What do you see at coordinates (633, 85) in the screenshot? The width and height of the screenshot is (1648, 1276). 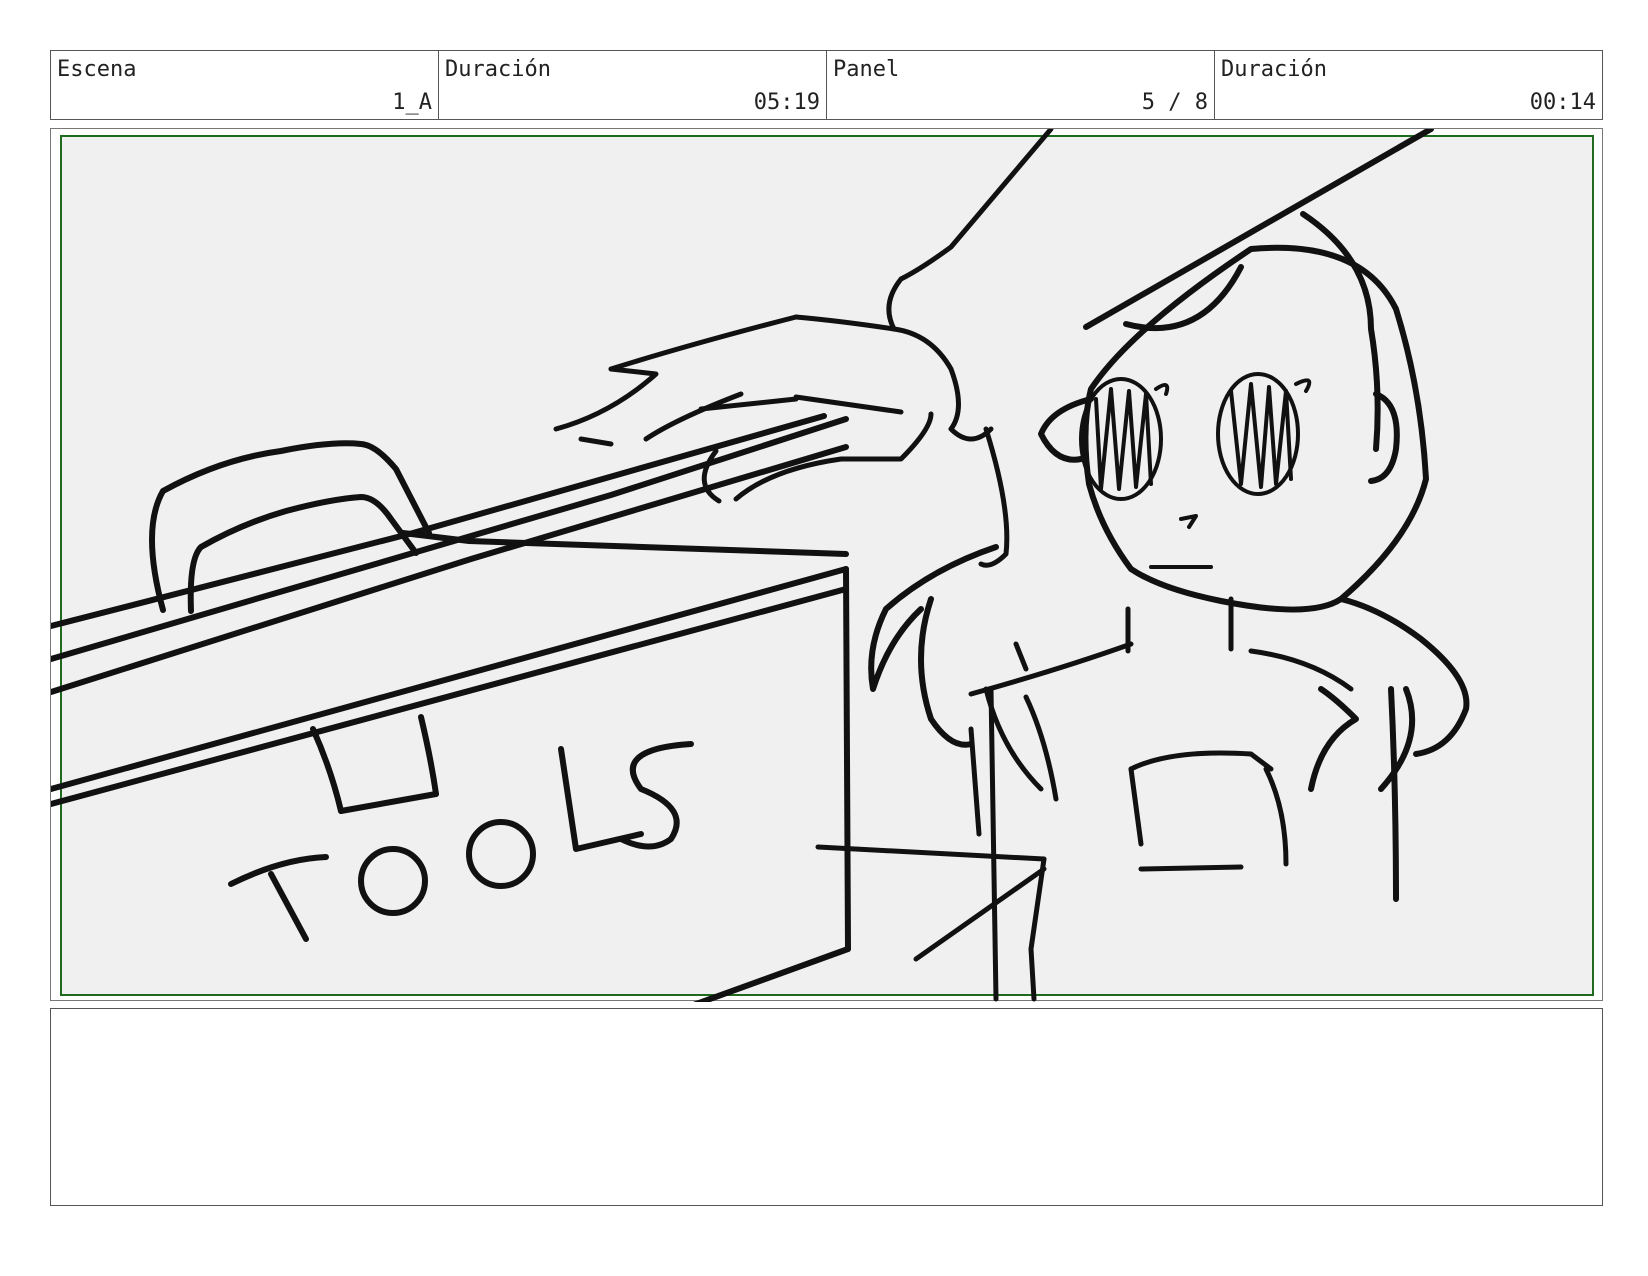 I see `scene-duration-cell: Duración 05:19` at bounding box center [633, 85].